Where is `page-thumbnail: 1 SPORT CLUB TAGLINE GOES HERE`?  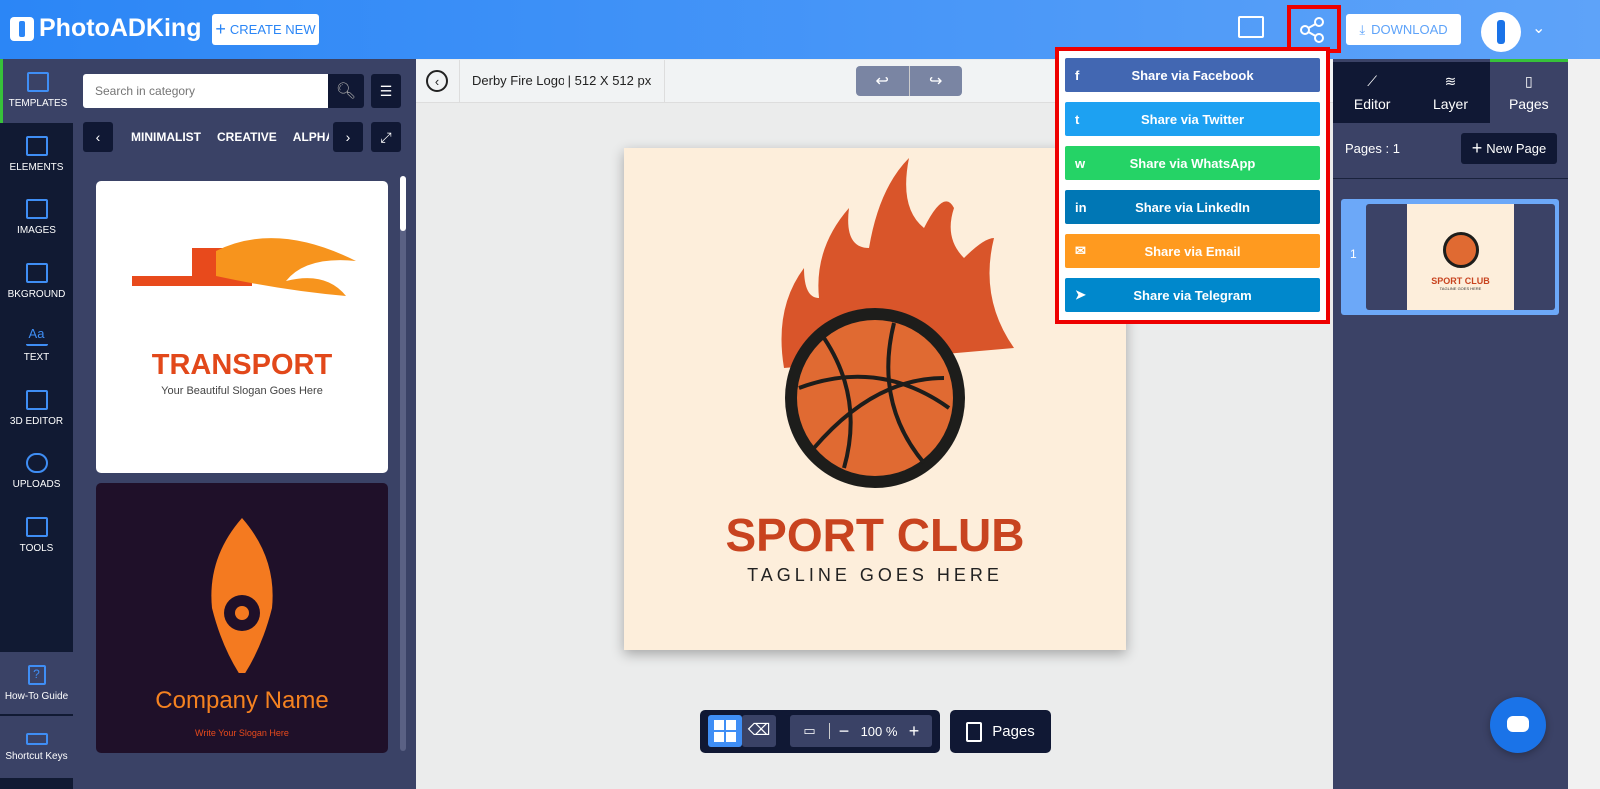 page-thumbnail: 1 SPORT CLUB TAGLINE GOES HERE is located at coordinates (1450, 257).